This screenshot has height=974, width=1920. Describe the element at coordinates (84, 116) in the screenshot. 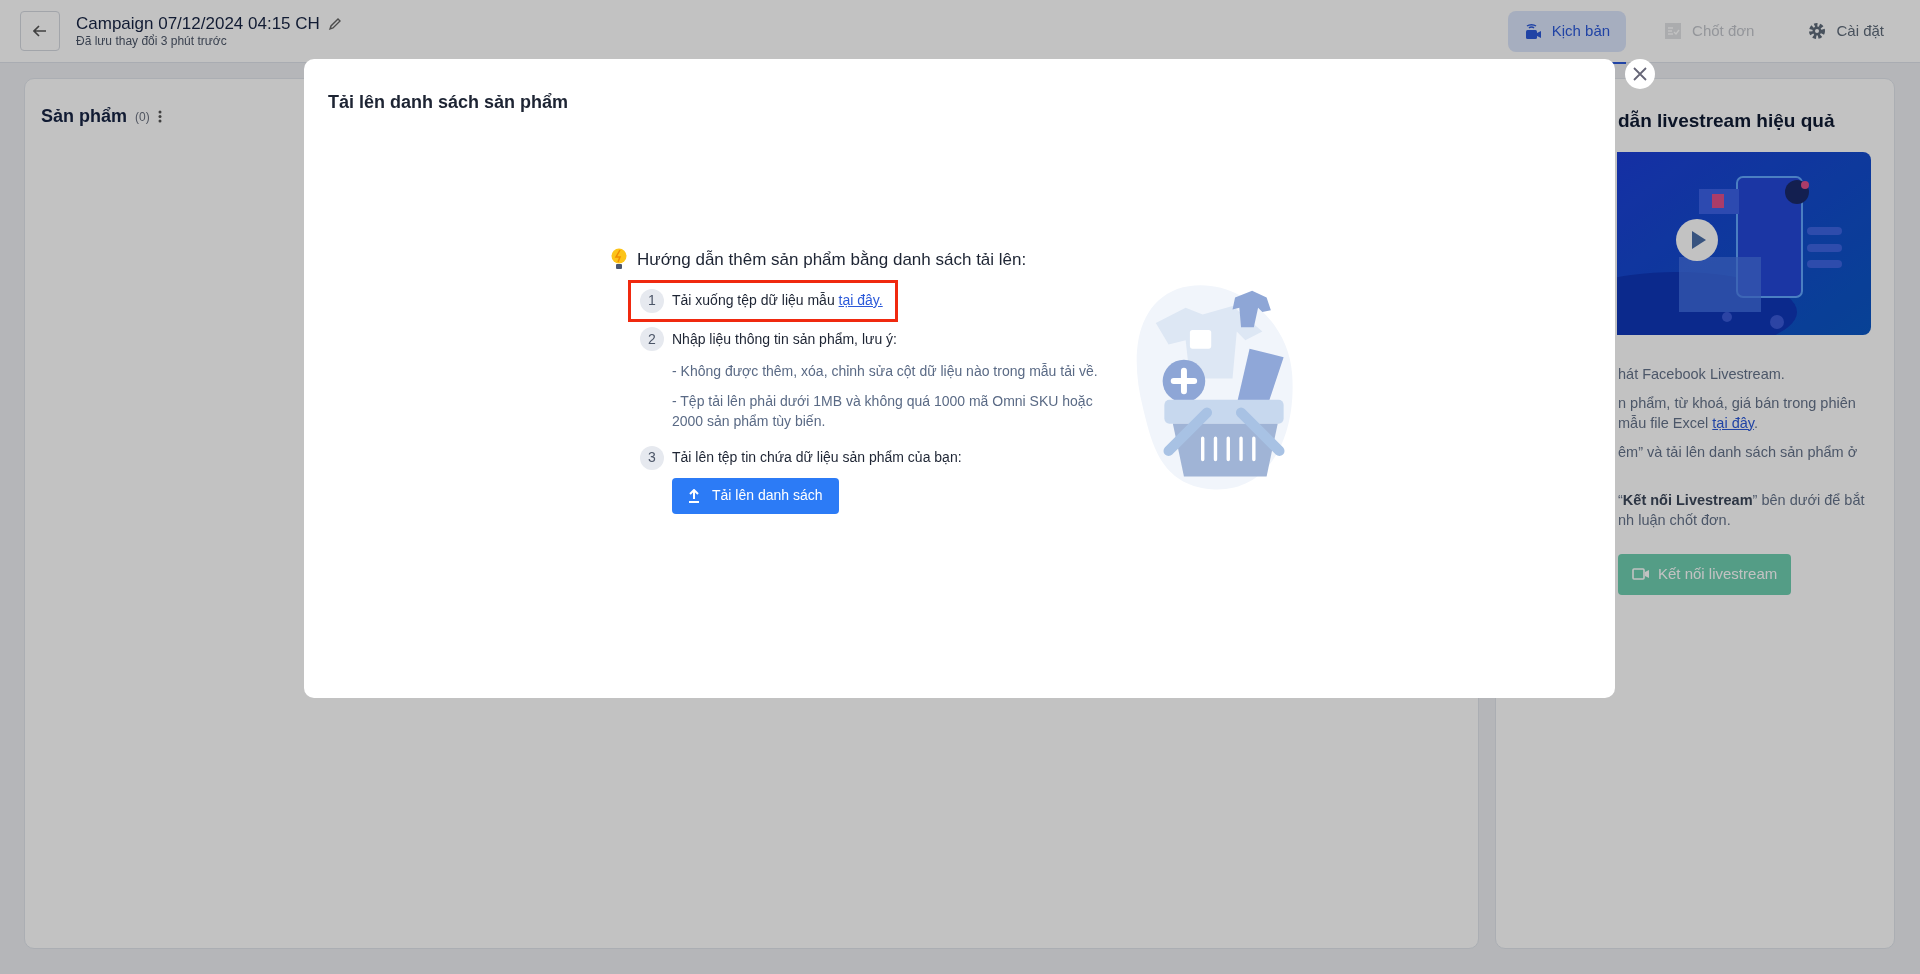

I see `panel-title: Sản phẩm` at that location.